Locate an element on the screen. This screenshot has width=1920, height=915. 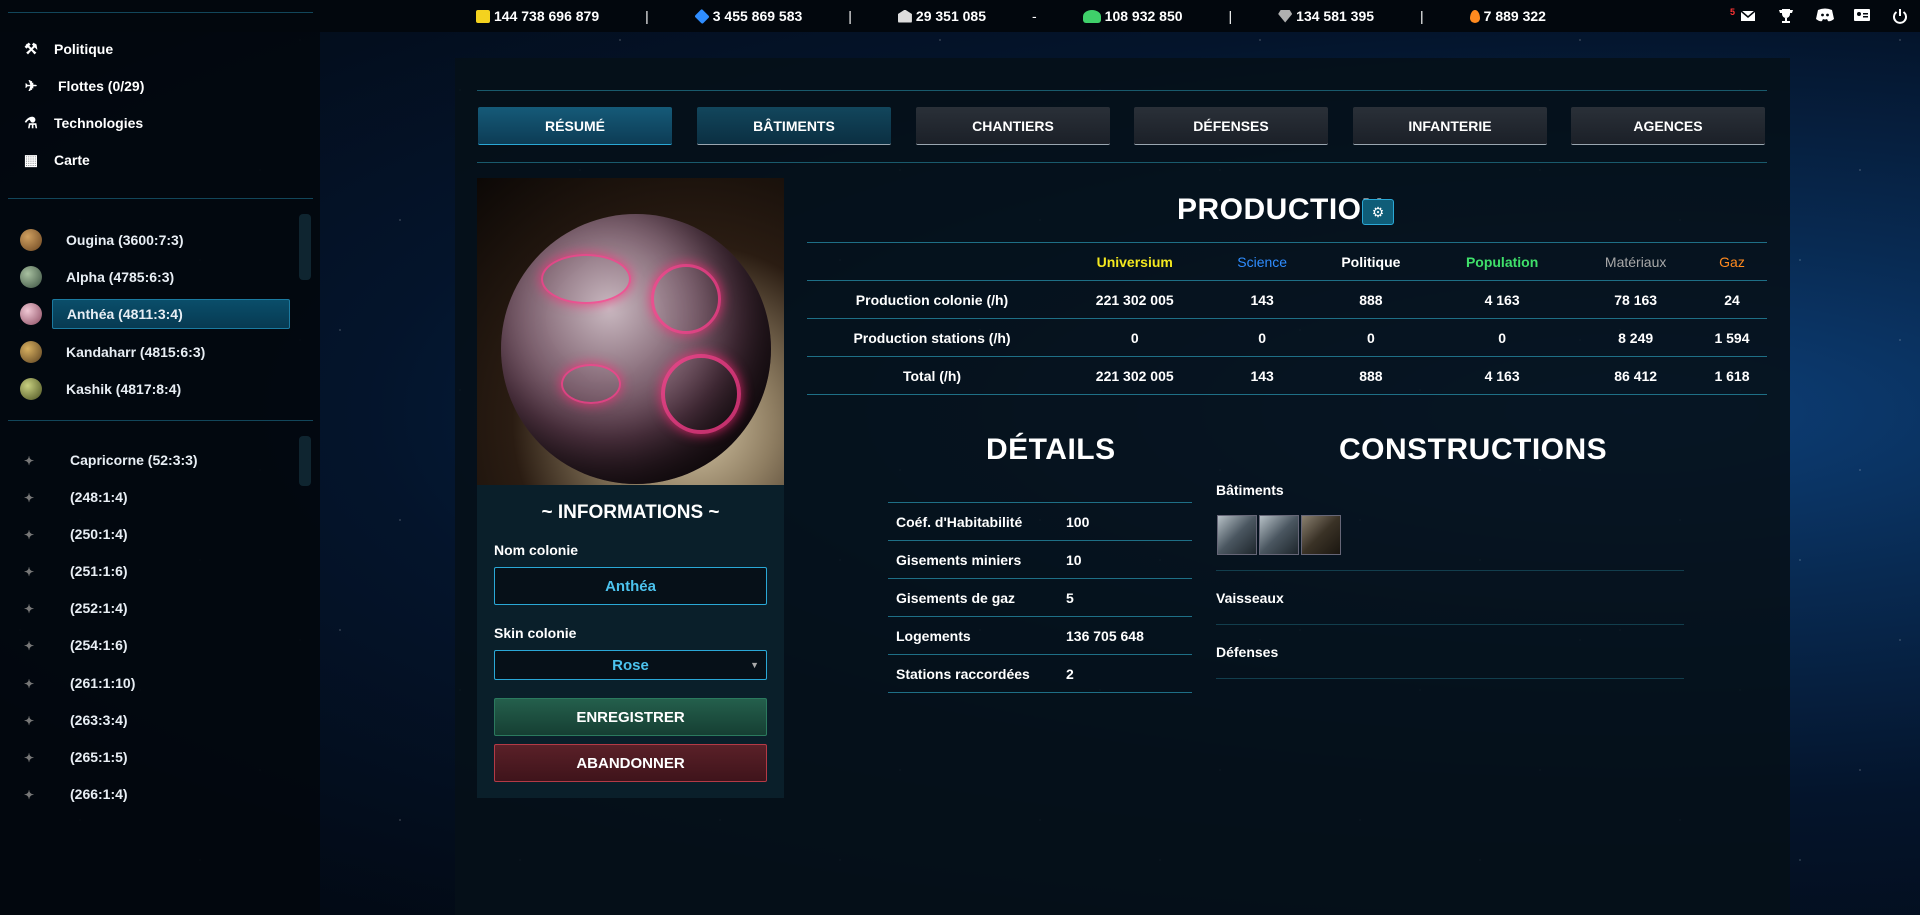
station-item: ✦ (266:1:4) is located at coordinates (155, 794).